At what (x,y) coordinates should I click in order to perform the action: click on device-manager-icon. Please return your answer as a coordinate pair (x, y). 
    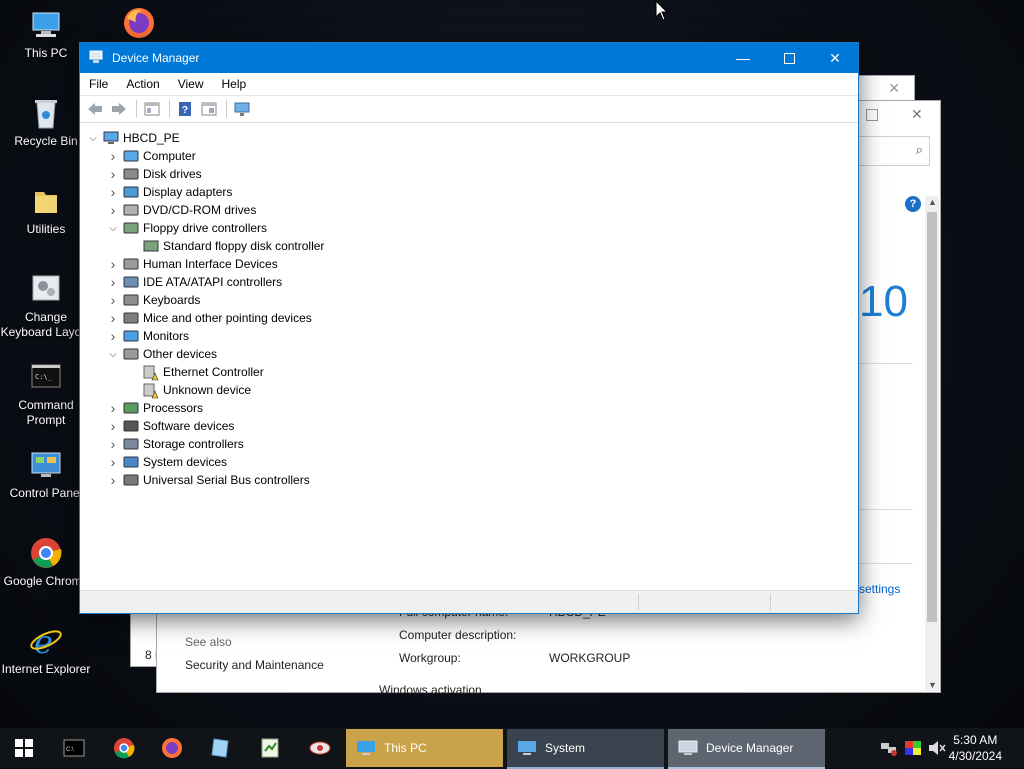
    Looking at the image, I should click on (688, 747).